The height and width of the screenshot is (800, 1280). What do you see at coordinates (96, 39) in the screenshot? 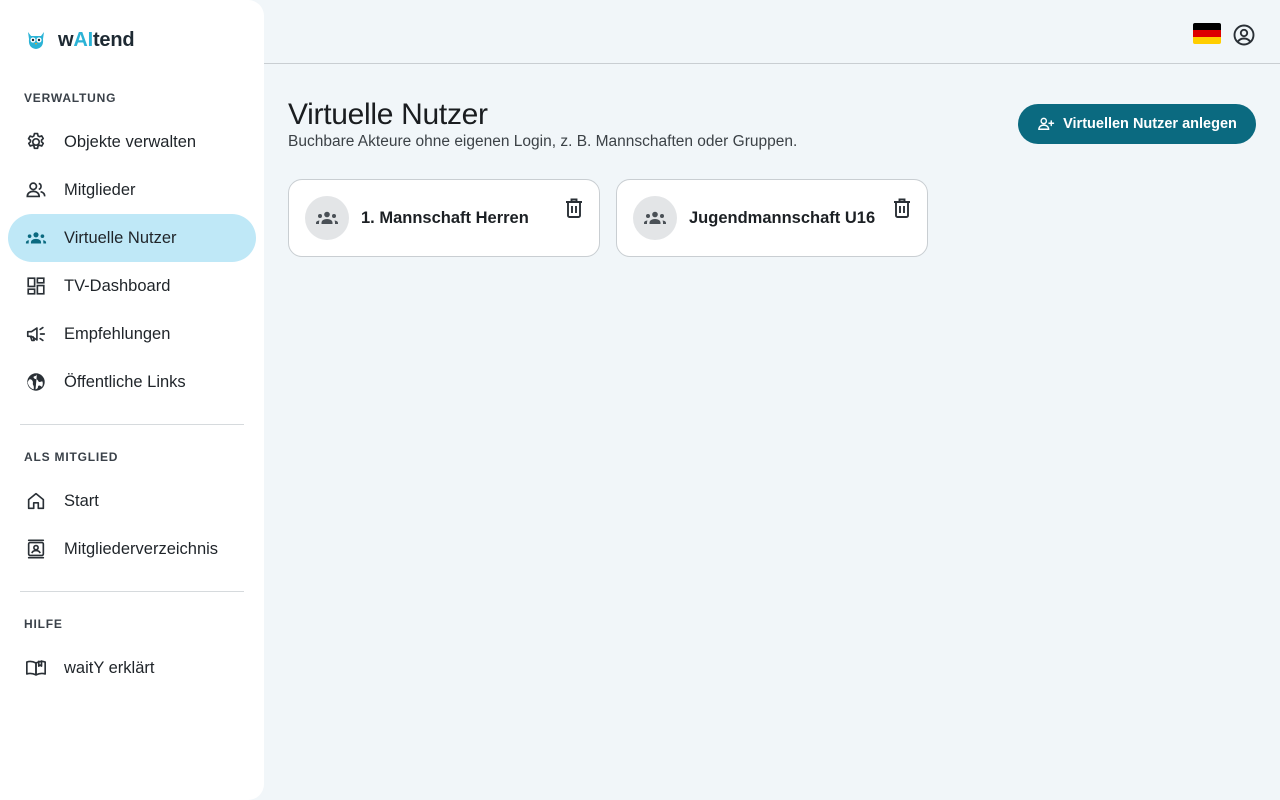
I see `brand-name: wAItend` at bounding box center [96, 39].